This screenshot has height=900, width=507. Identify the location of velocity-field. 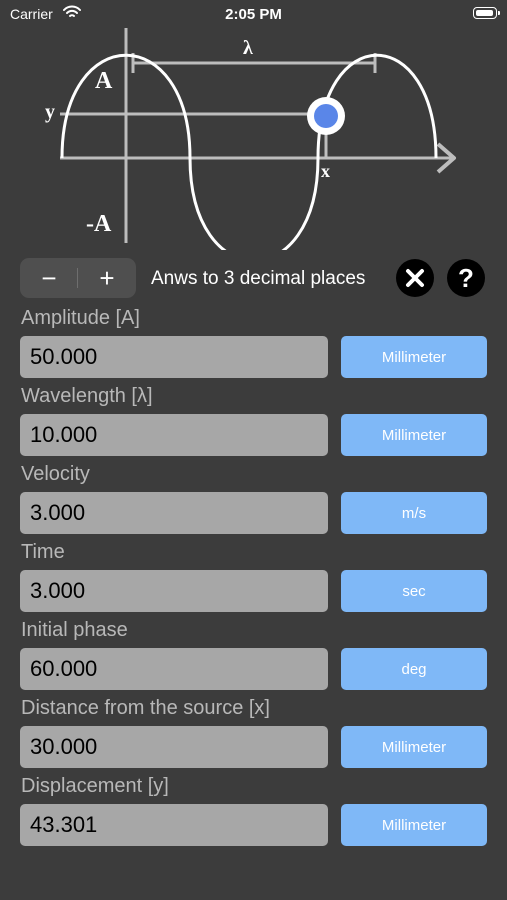
(174, 513).